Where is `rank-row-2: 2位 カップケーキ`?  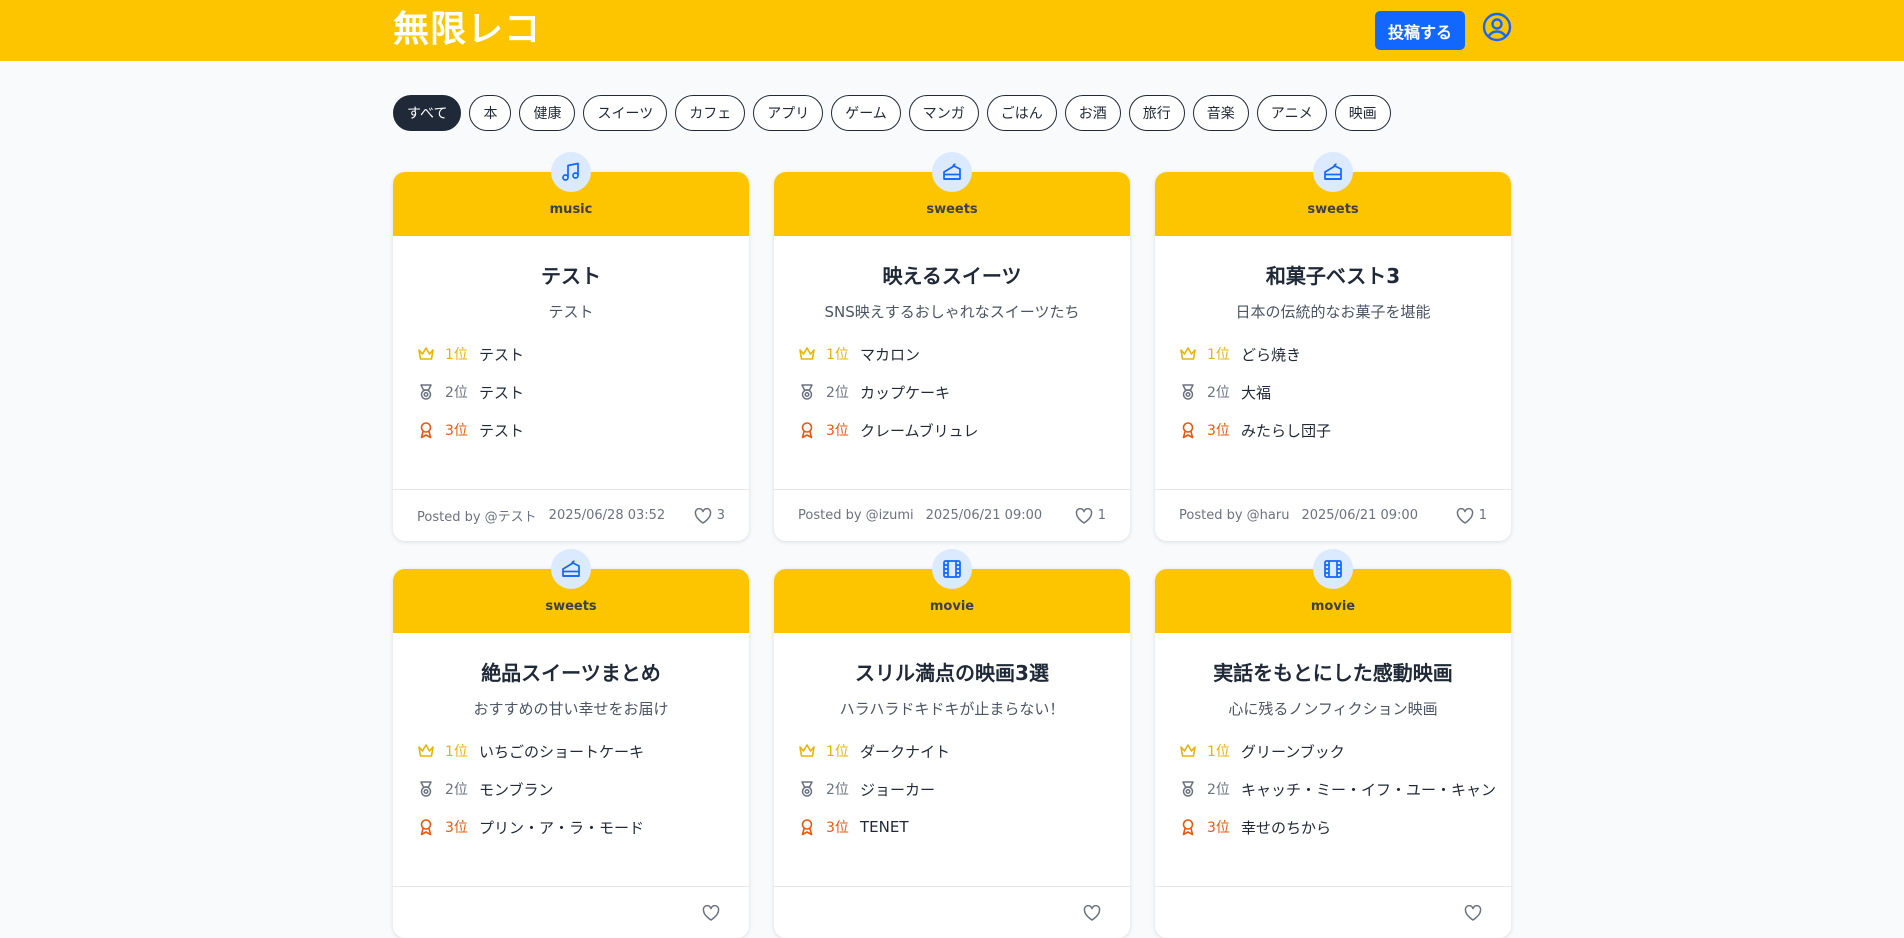
rank-row-2: 2位 カップケーキ is located at coordinates (964, 392).